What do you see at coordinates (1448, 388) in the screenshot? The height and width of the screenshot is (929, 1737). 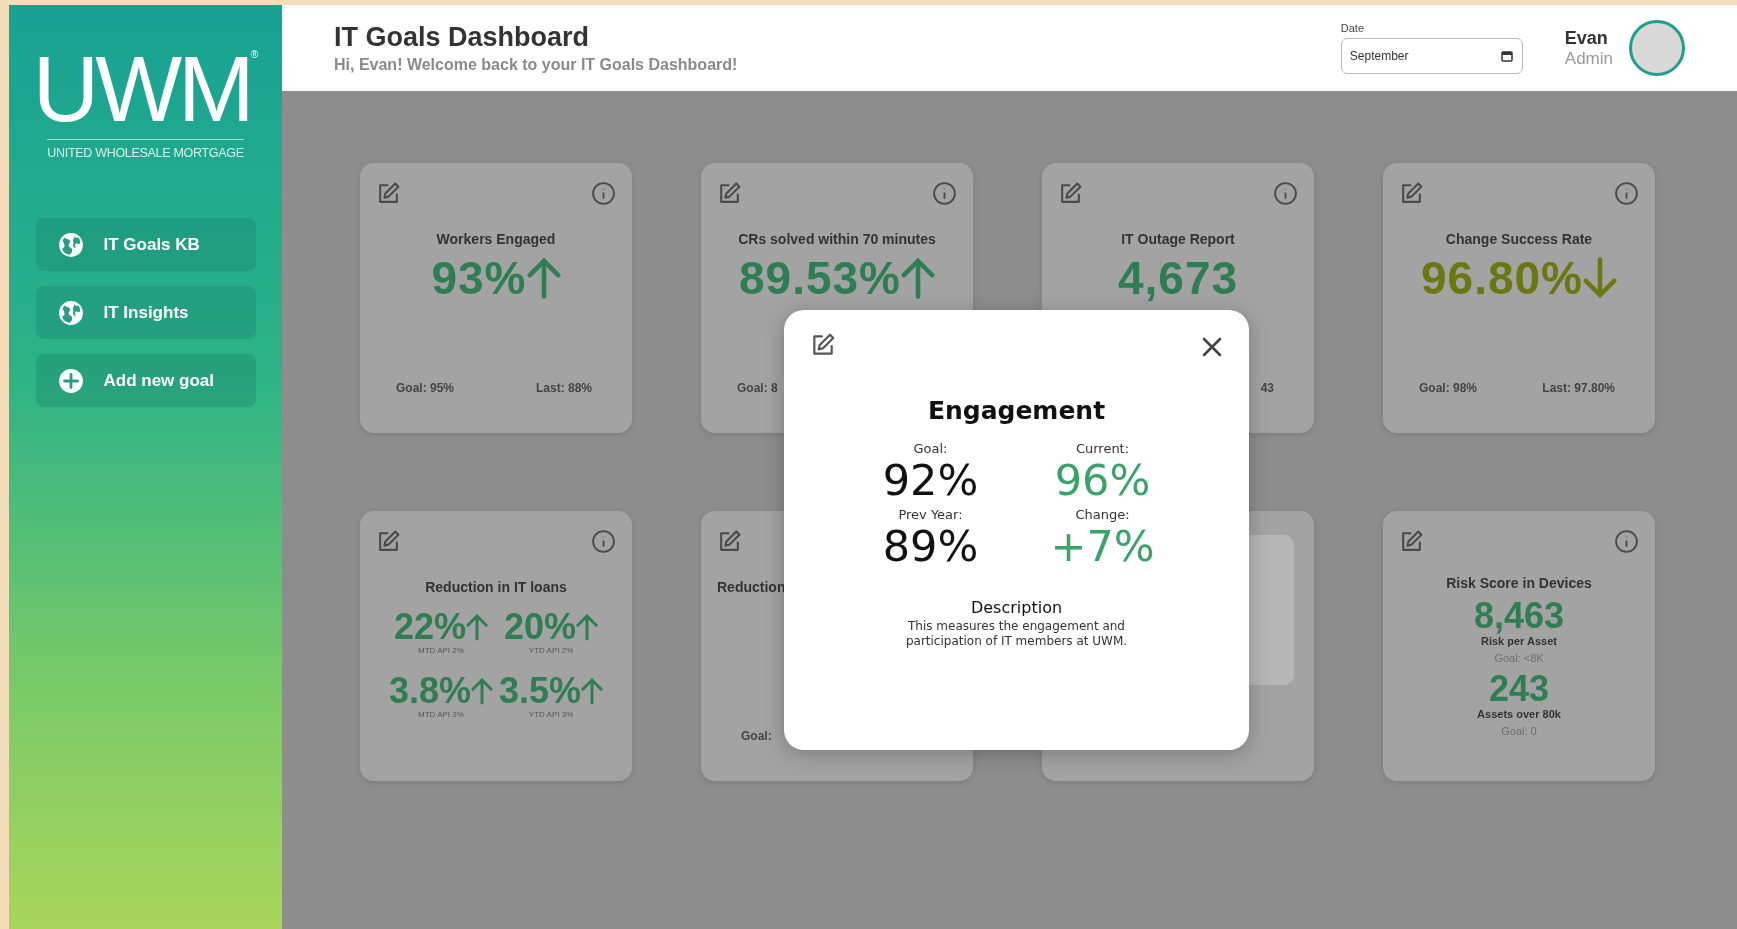 I see `goal-text: Goal: 98%` at bounding box center [1448, 388].